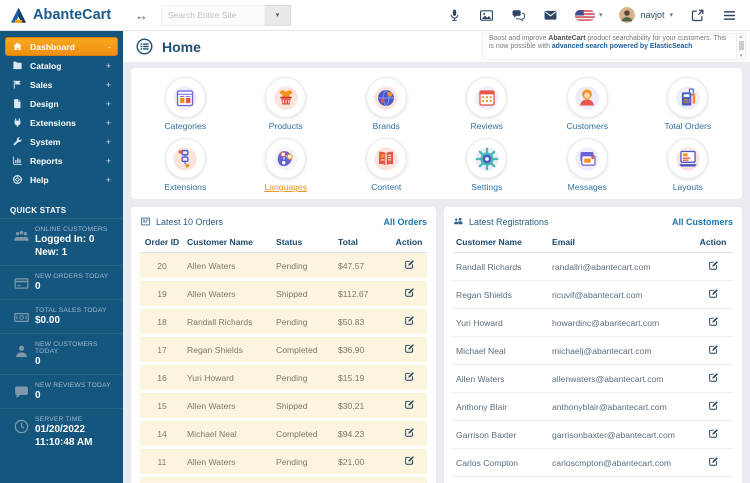  What do you see at coordinates (185, 165) in the screenshot?
I see `tile-extensions: Extensions` at bounding box center [185, 165].